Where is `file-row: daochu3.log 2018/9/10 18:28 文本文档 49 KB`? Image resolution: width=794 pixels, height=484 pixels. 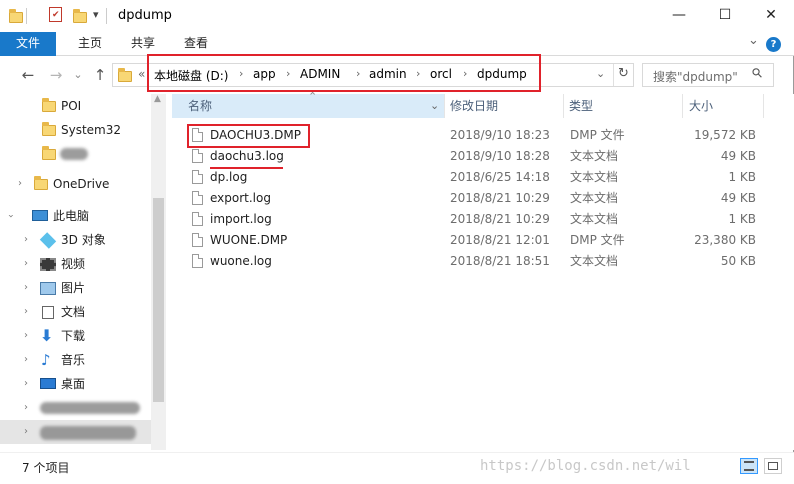 file-row: daochu3.log 2018/9/10 18:28 文本文档 49 KB is located at coordinates (474, 156).